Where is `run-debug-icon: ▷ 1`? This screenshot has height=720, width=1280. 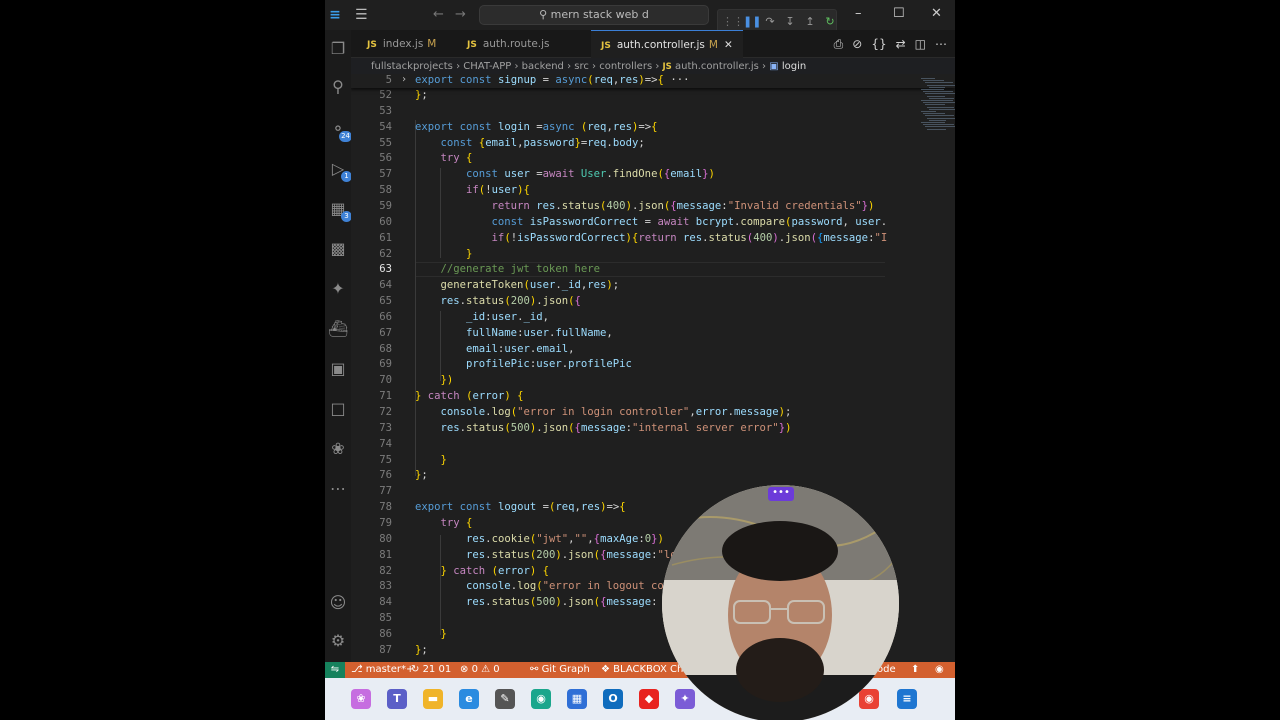 run-debug-icon: ▷ 1 is located at coordinates (340, 170).